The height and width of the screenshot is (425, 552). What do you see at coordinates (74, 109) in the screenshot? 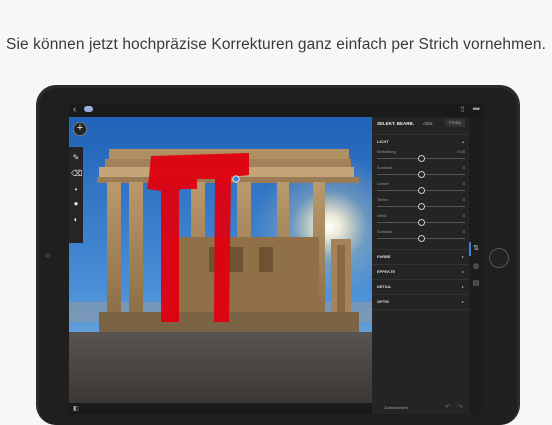
I see `back-icon: ‹` at bounding box center [74, 109].